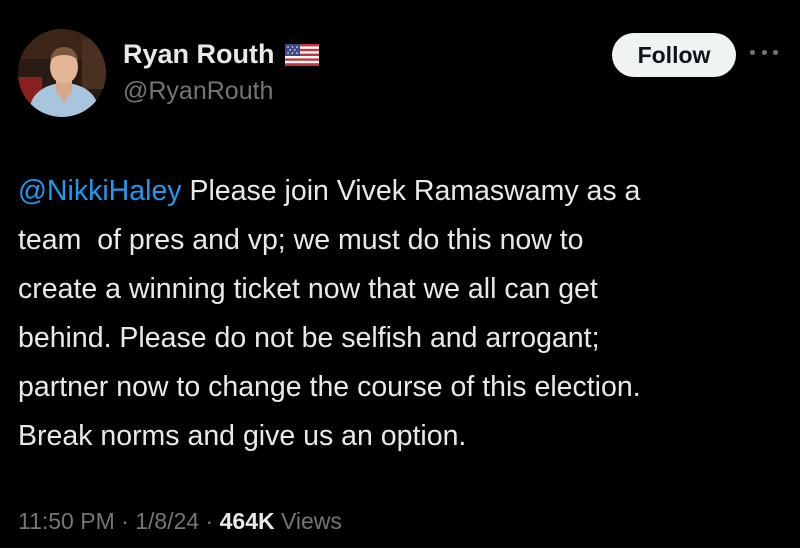 The image size is (800, 548). Describe the element at coordinates (199, 54) in the screenshot. I see `author-display-name: Ryan Routh` at that location.